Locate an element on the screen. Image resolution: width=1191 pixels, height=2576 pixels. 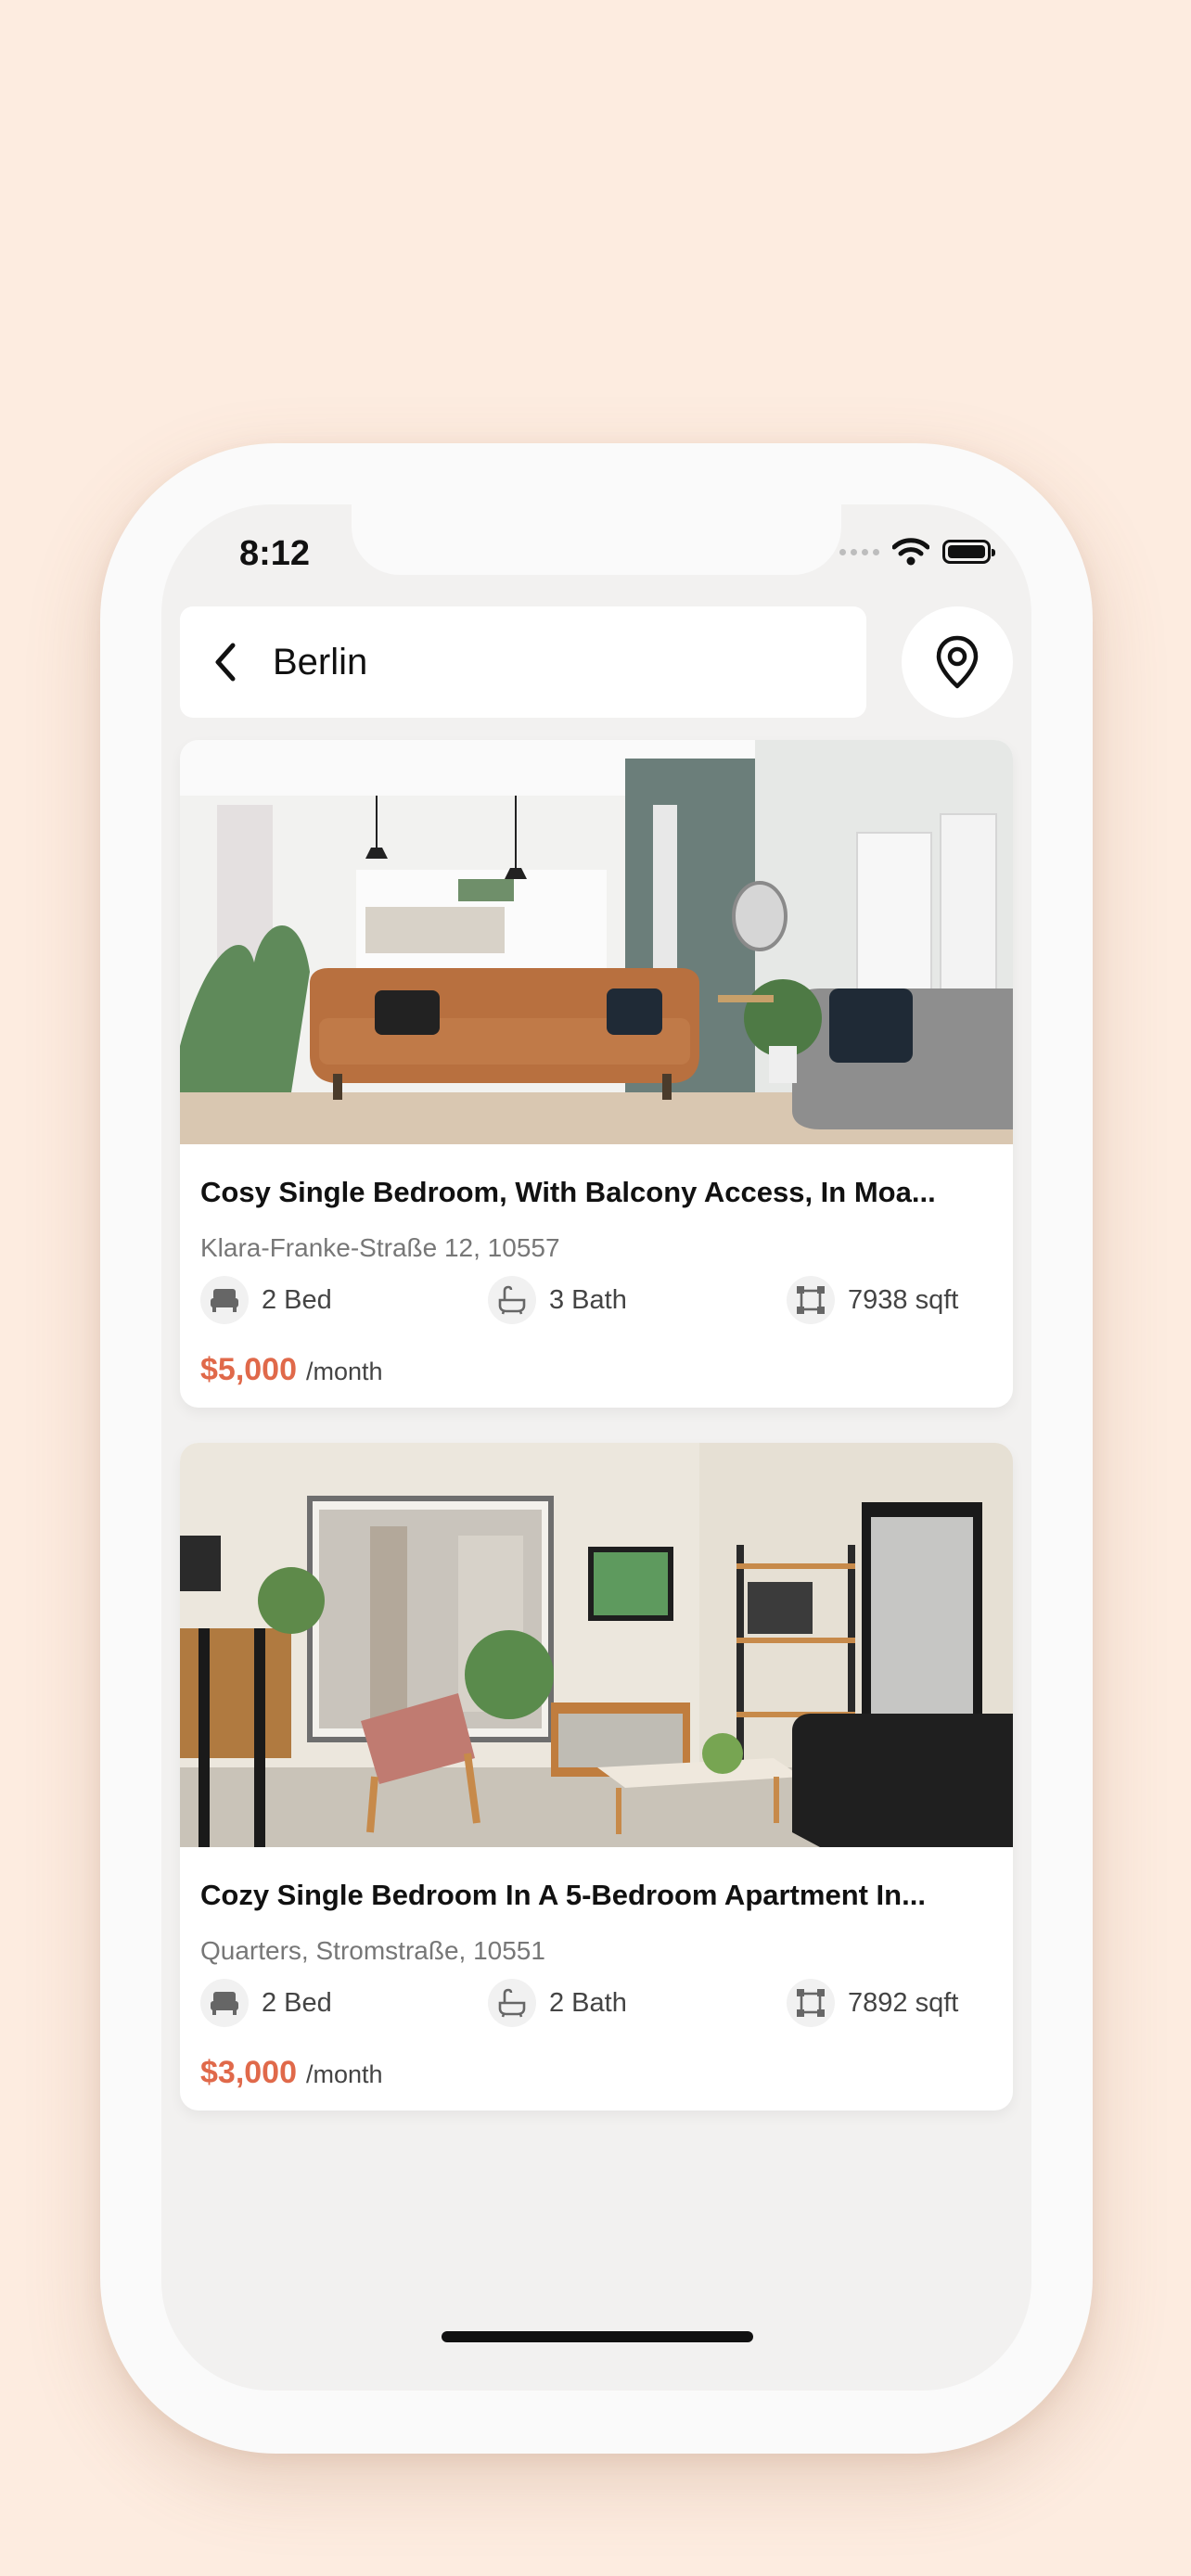
map-pin-icon is located at coordinates (958, 662).